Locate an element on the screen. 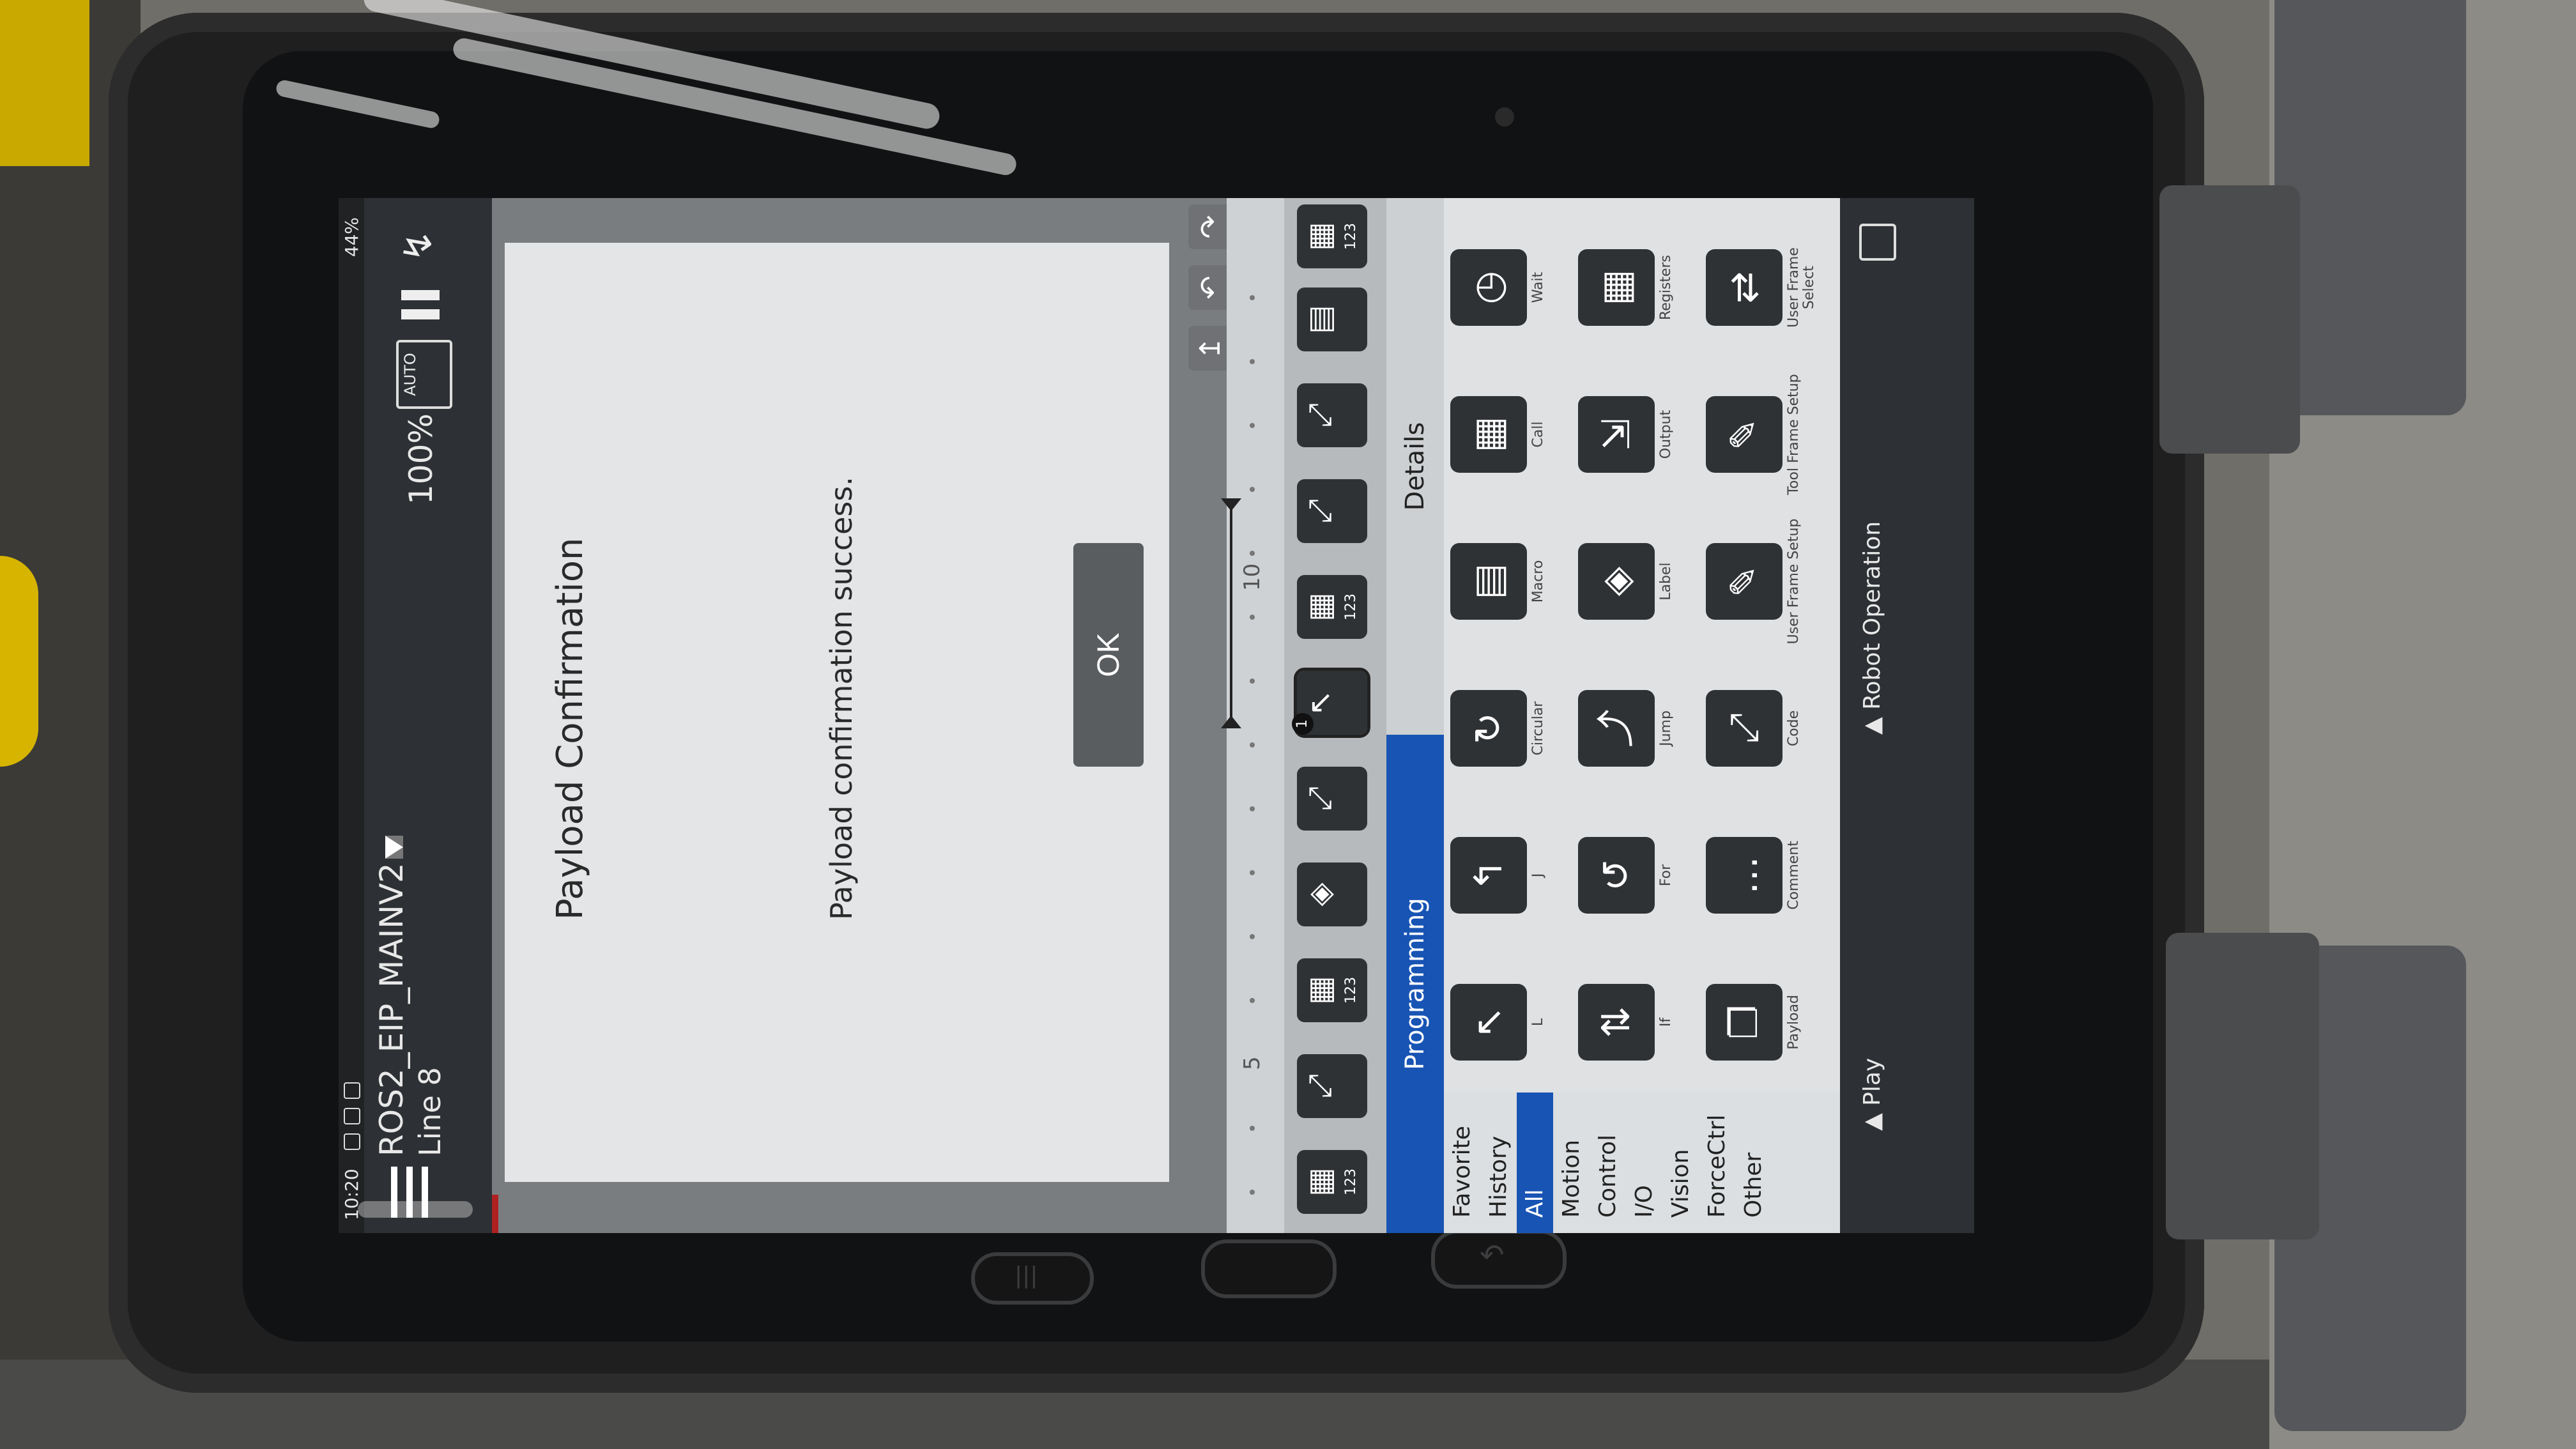 Image resolution: width=2576 pixels, height=1449 pixels. home-button is located at coordinates (1269, 1268).